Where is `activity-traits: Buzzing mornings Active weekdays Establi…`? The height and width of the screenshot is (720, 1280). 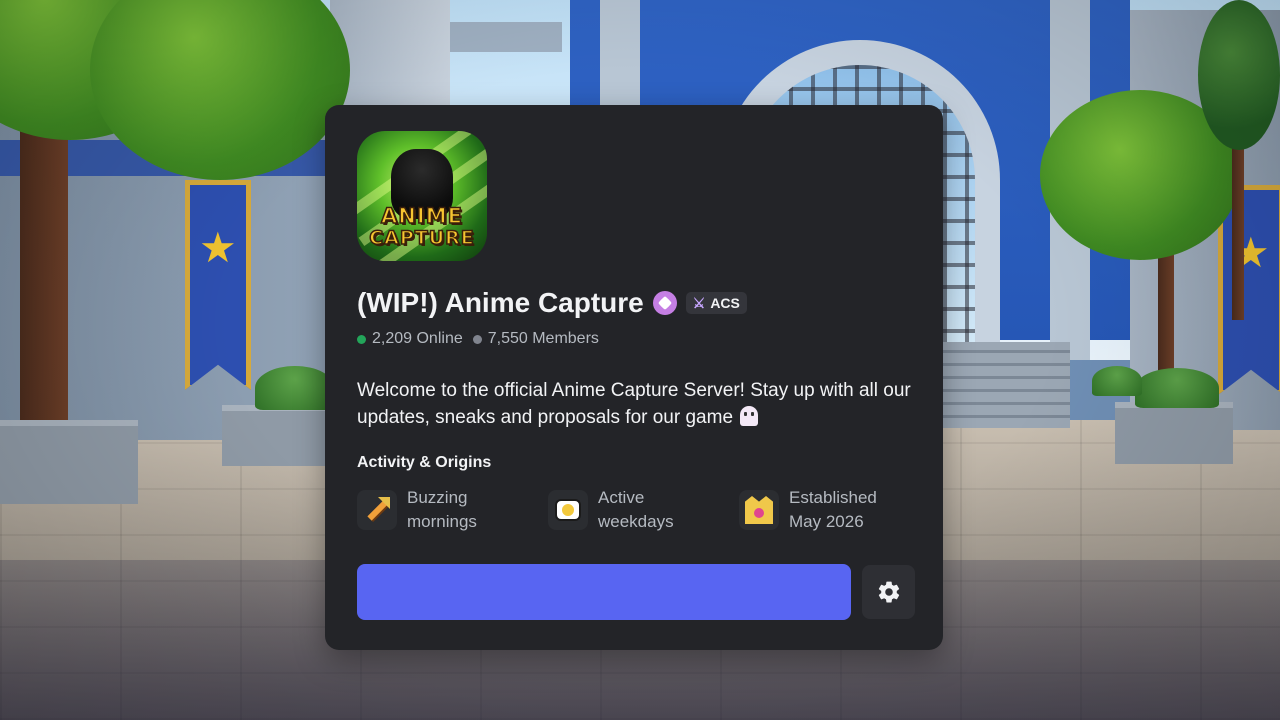 activity-traits: Buzzing mornings Active weekdays Establi… is located at coordinates (637, 512).